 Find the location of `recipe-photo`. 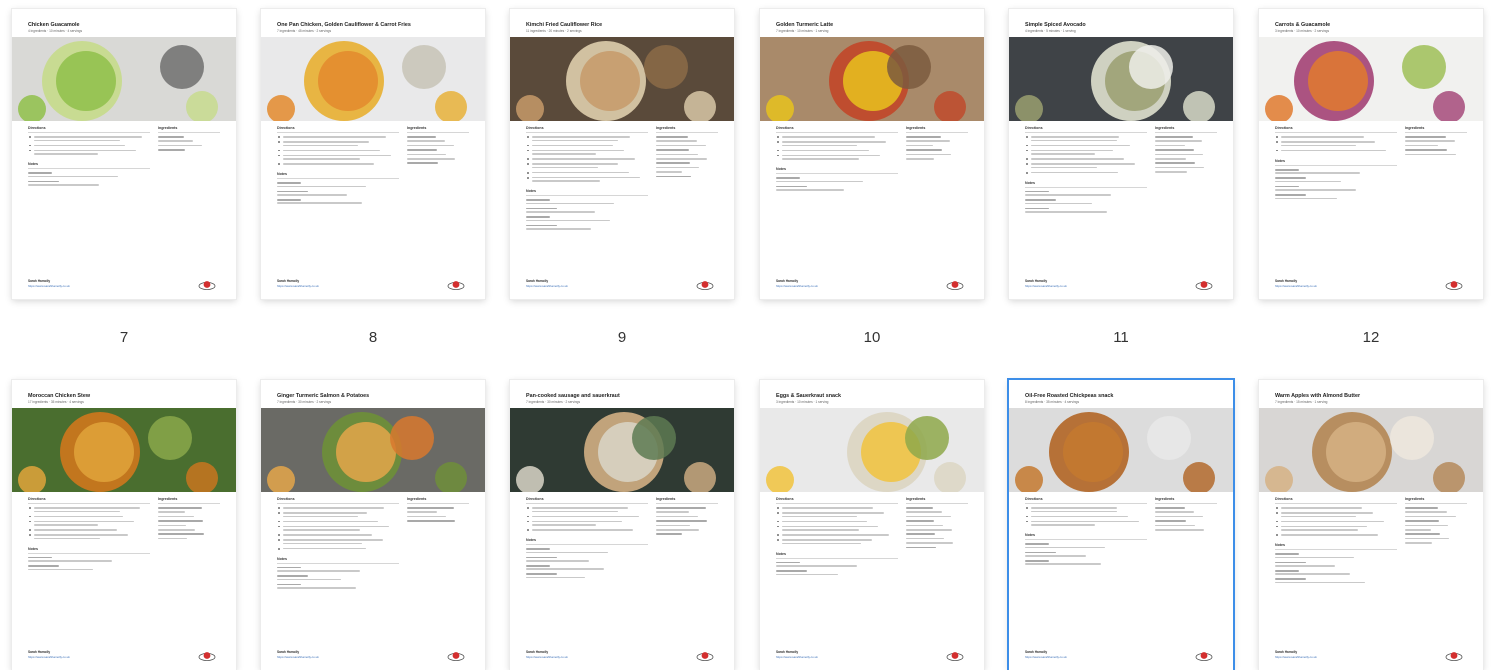

recipe-photo is located at coordinates (872, 79).